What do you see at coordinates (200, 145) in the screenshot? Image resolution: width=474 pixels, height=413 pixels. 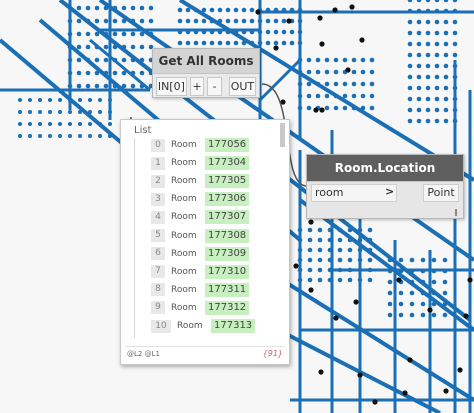 I see `list-item: 0 Room 177056` at bounding box center [200, 145].